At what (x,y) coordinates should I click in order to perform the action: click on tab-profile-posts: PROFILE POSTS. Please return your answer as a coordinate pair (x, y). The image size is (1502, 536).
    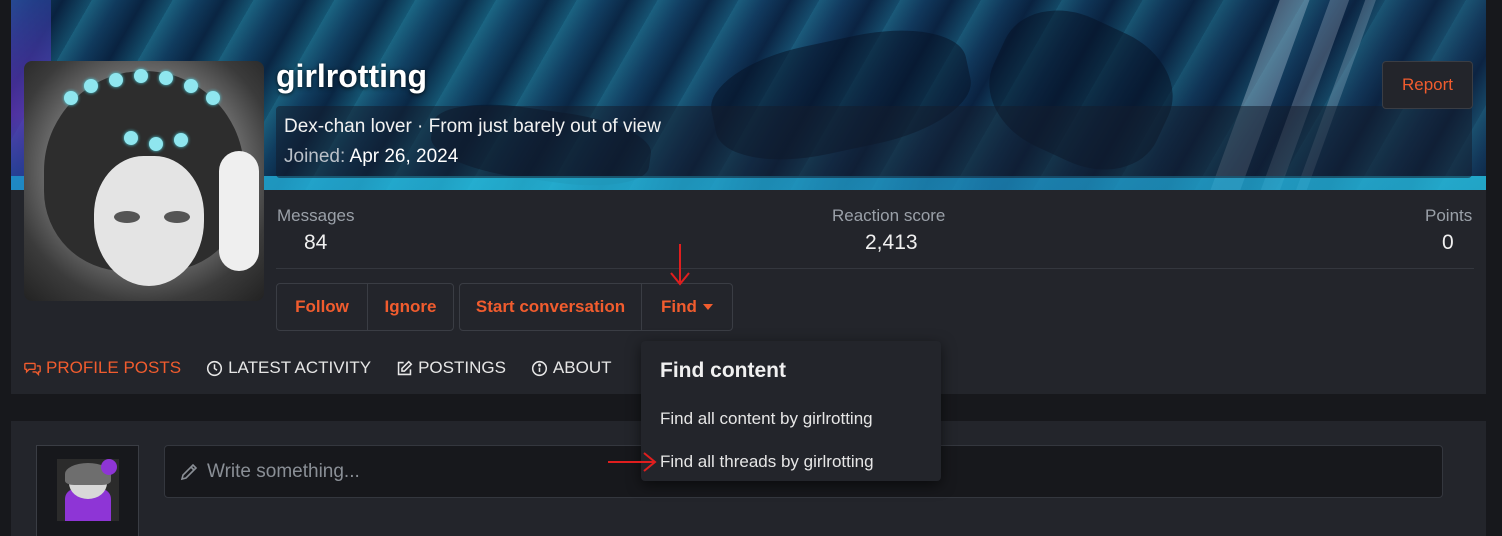
    Looking at the image, I should click on (102, 368).